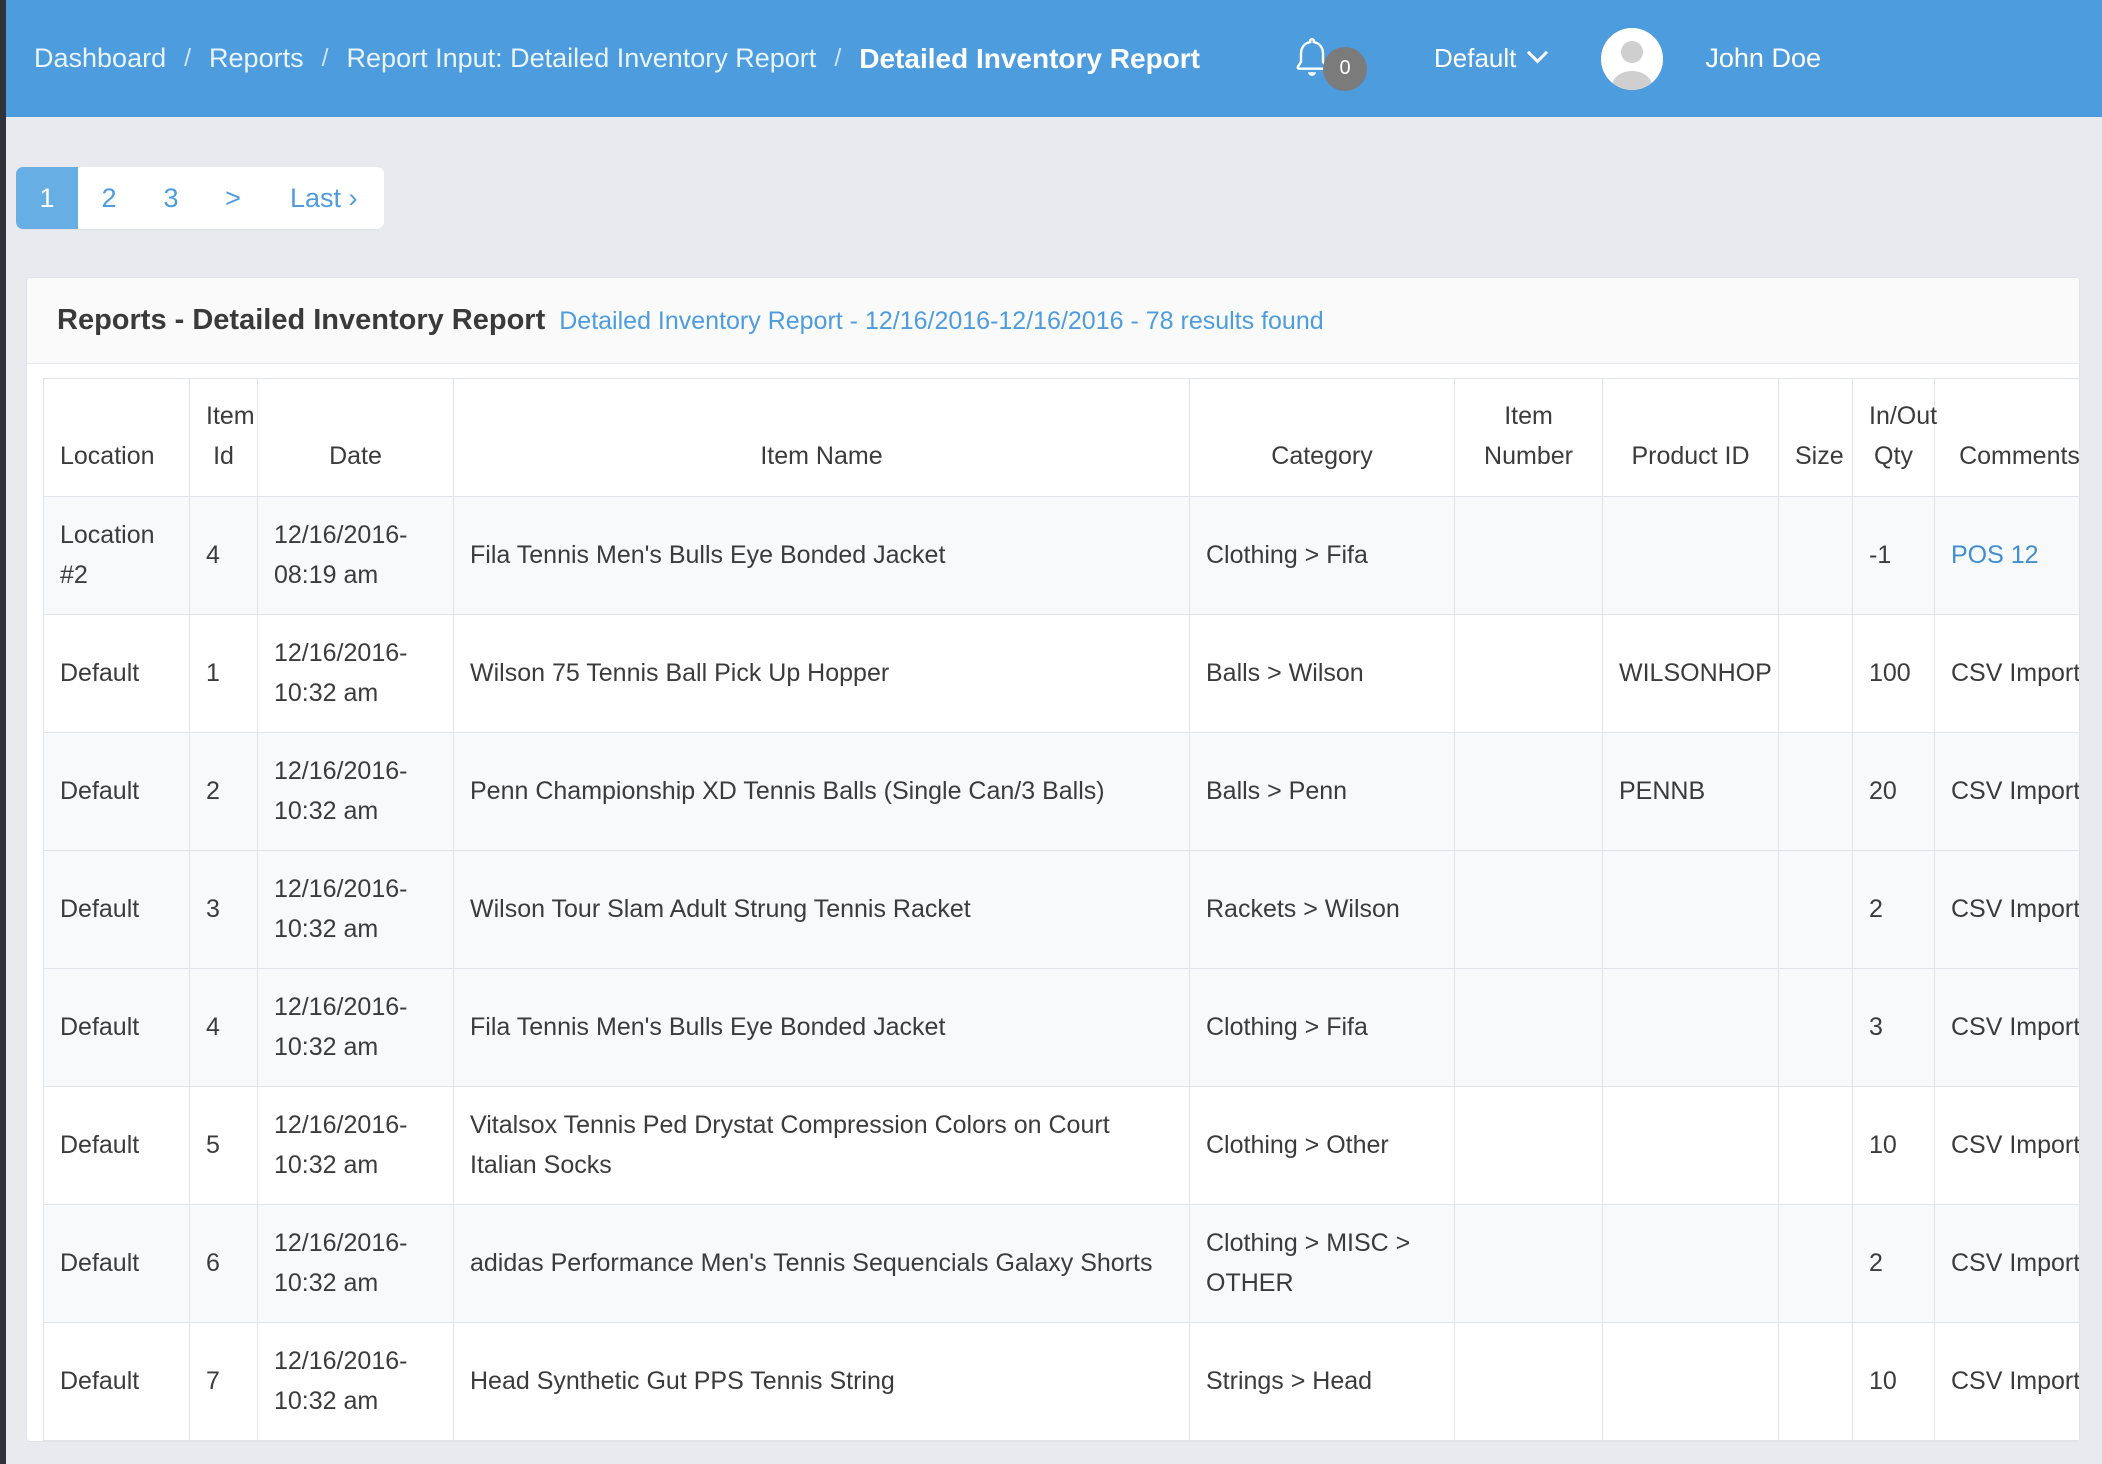  Describe the element at coordinates (1763, 58) in the screenshot. I see `username-label: John Doe` at that location.